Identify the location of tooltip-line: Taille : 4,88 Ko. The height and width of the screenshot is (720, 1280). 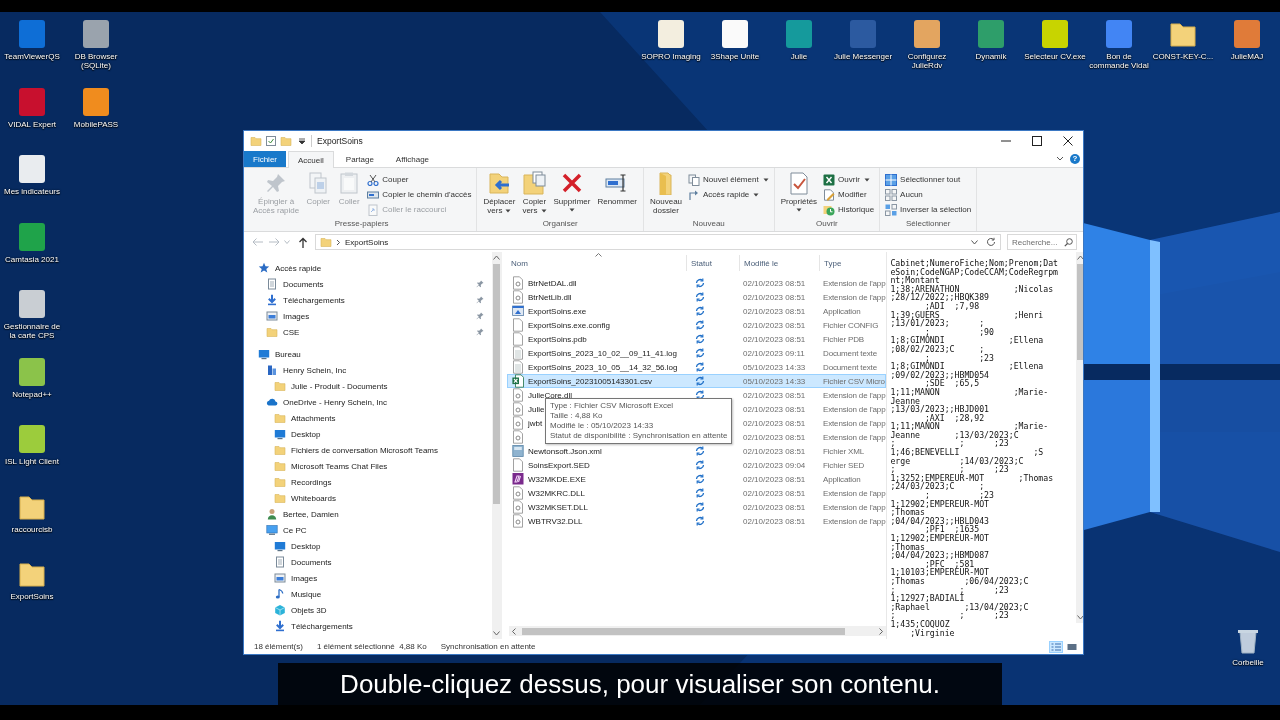
(577, 416).